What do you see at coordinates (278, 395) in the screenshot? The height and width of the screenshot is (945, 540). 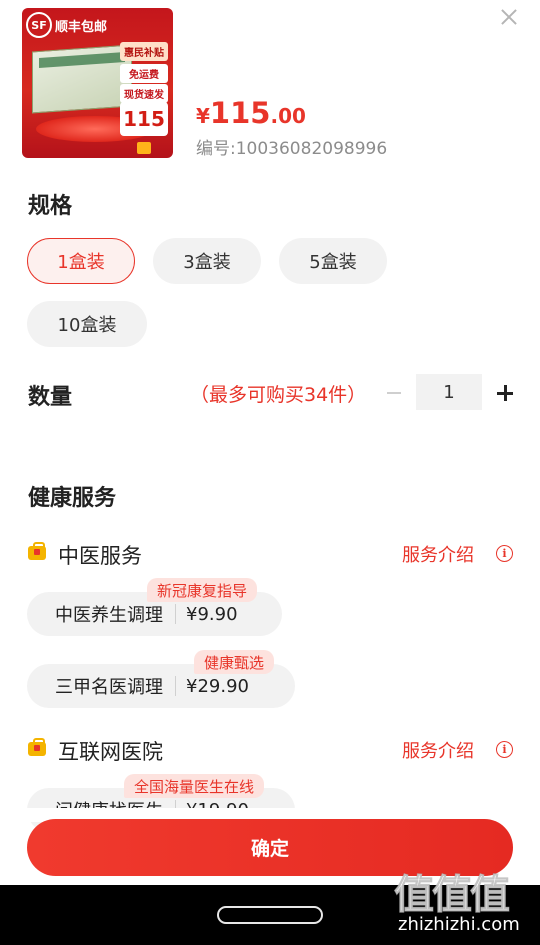 I see `quantity-limit-note: （最多可购买34件）` at bounding box center [278, 395].